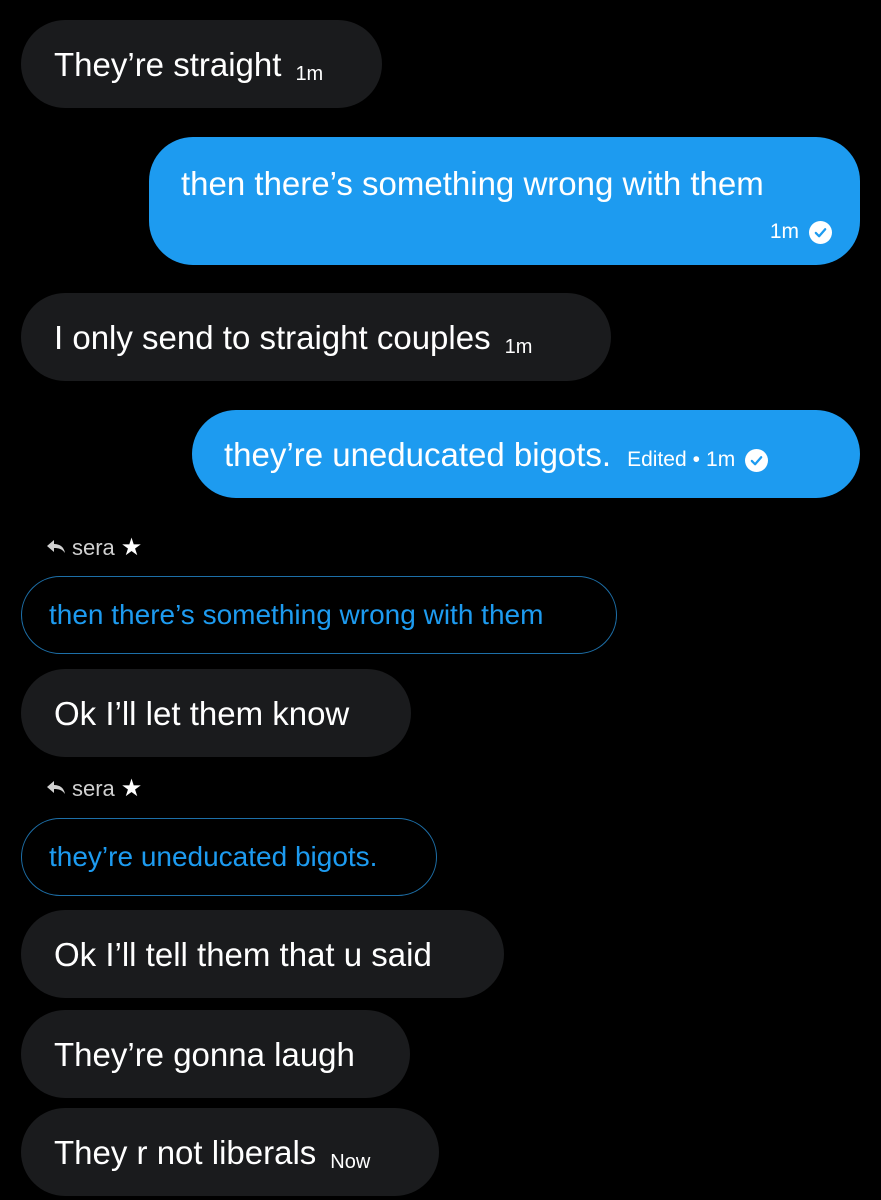 The height and width of the screenshot is (1200, 881). Describe the element at coordinates (213, 856) in the screenshot. I see `quoted-text: they’re uneducated bigots.` at that location.